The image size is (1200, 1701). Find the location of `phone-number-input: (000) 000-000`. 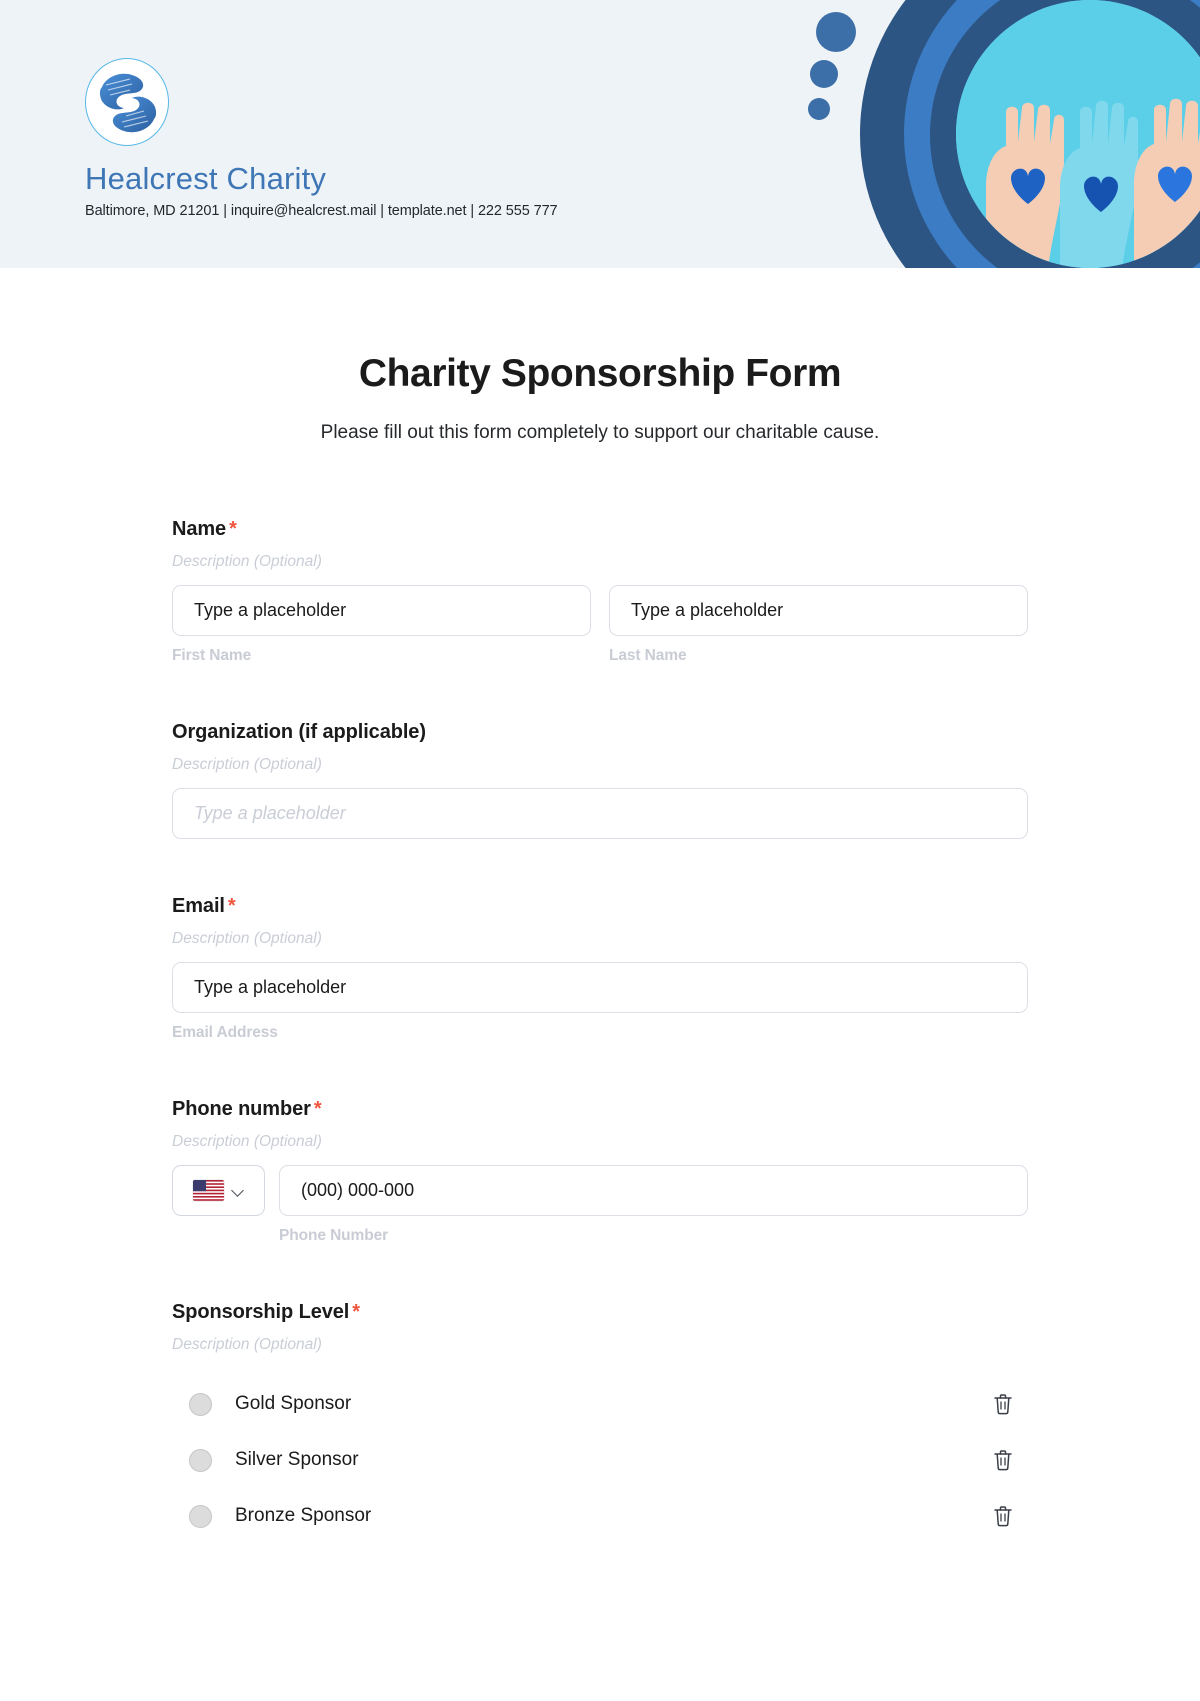

phone-number-input: (000) 000-000 is located at coordinates (653, 1190).